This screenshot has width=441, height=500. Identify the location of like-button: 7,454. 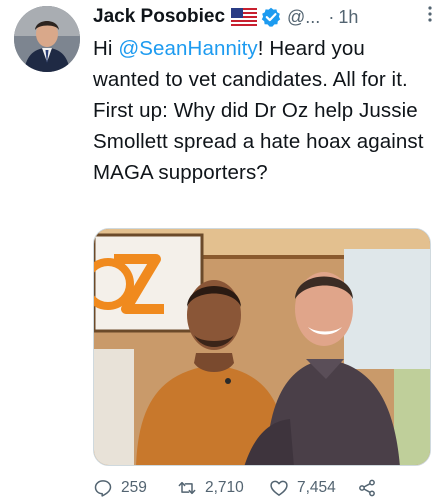
(313, 488).